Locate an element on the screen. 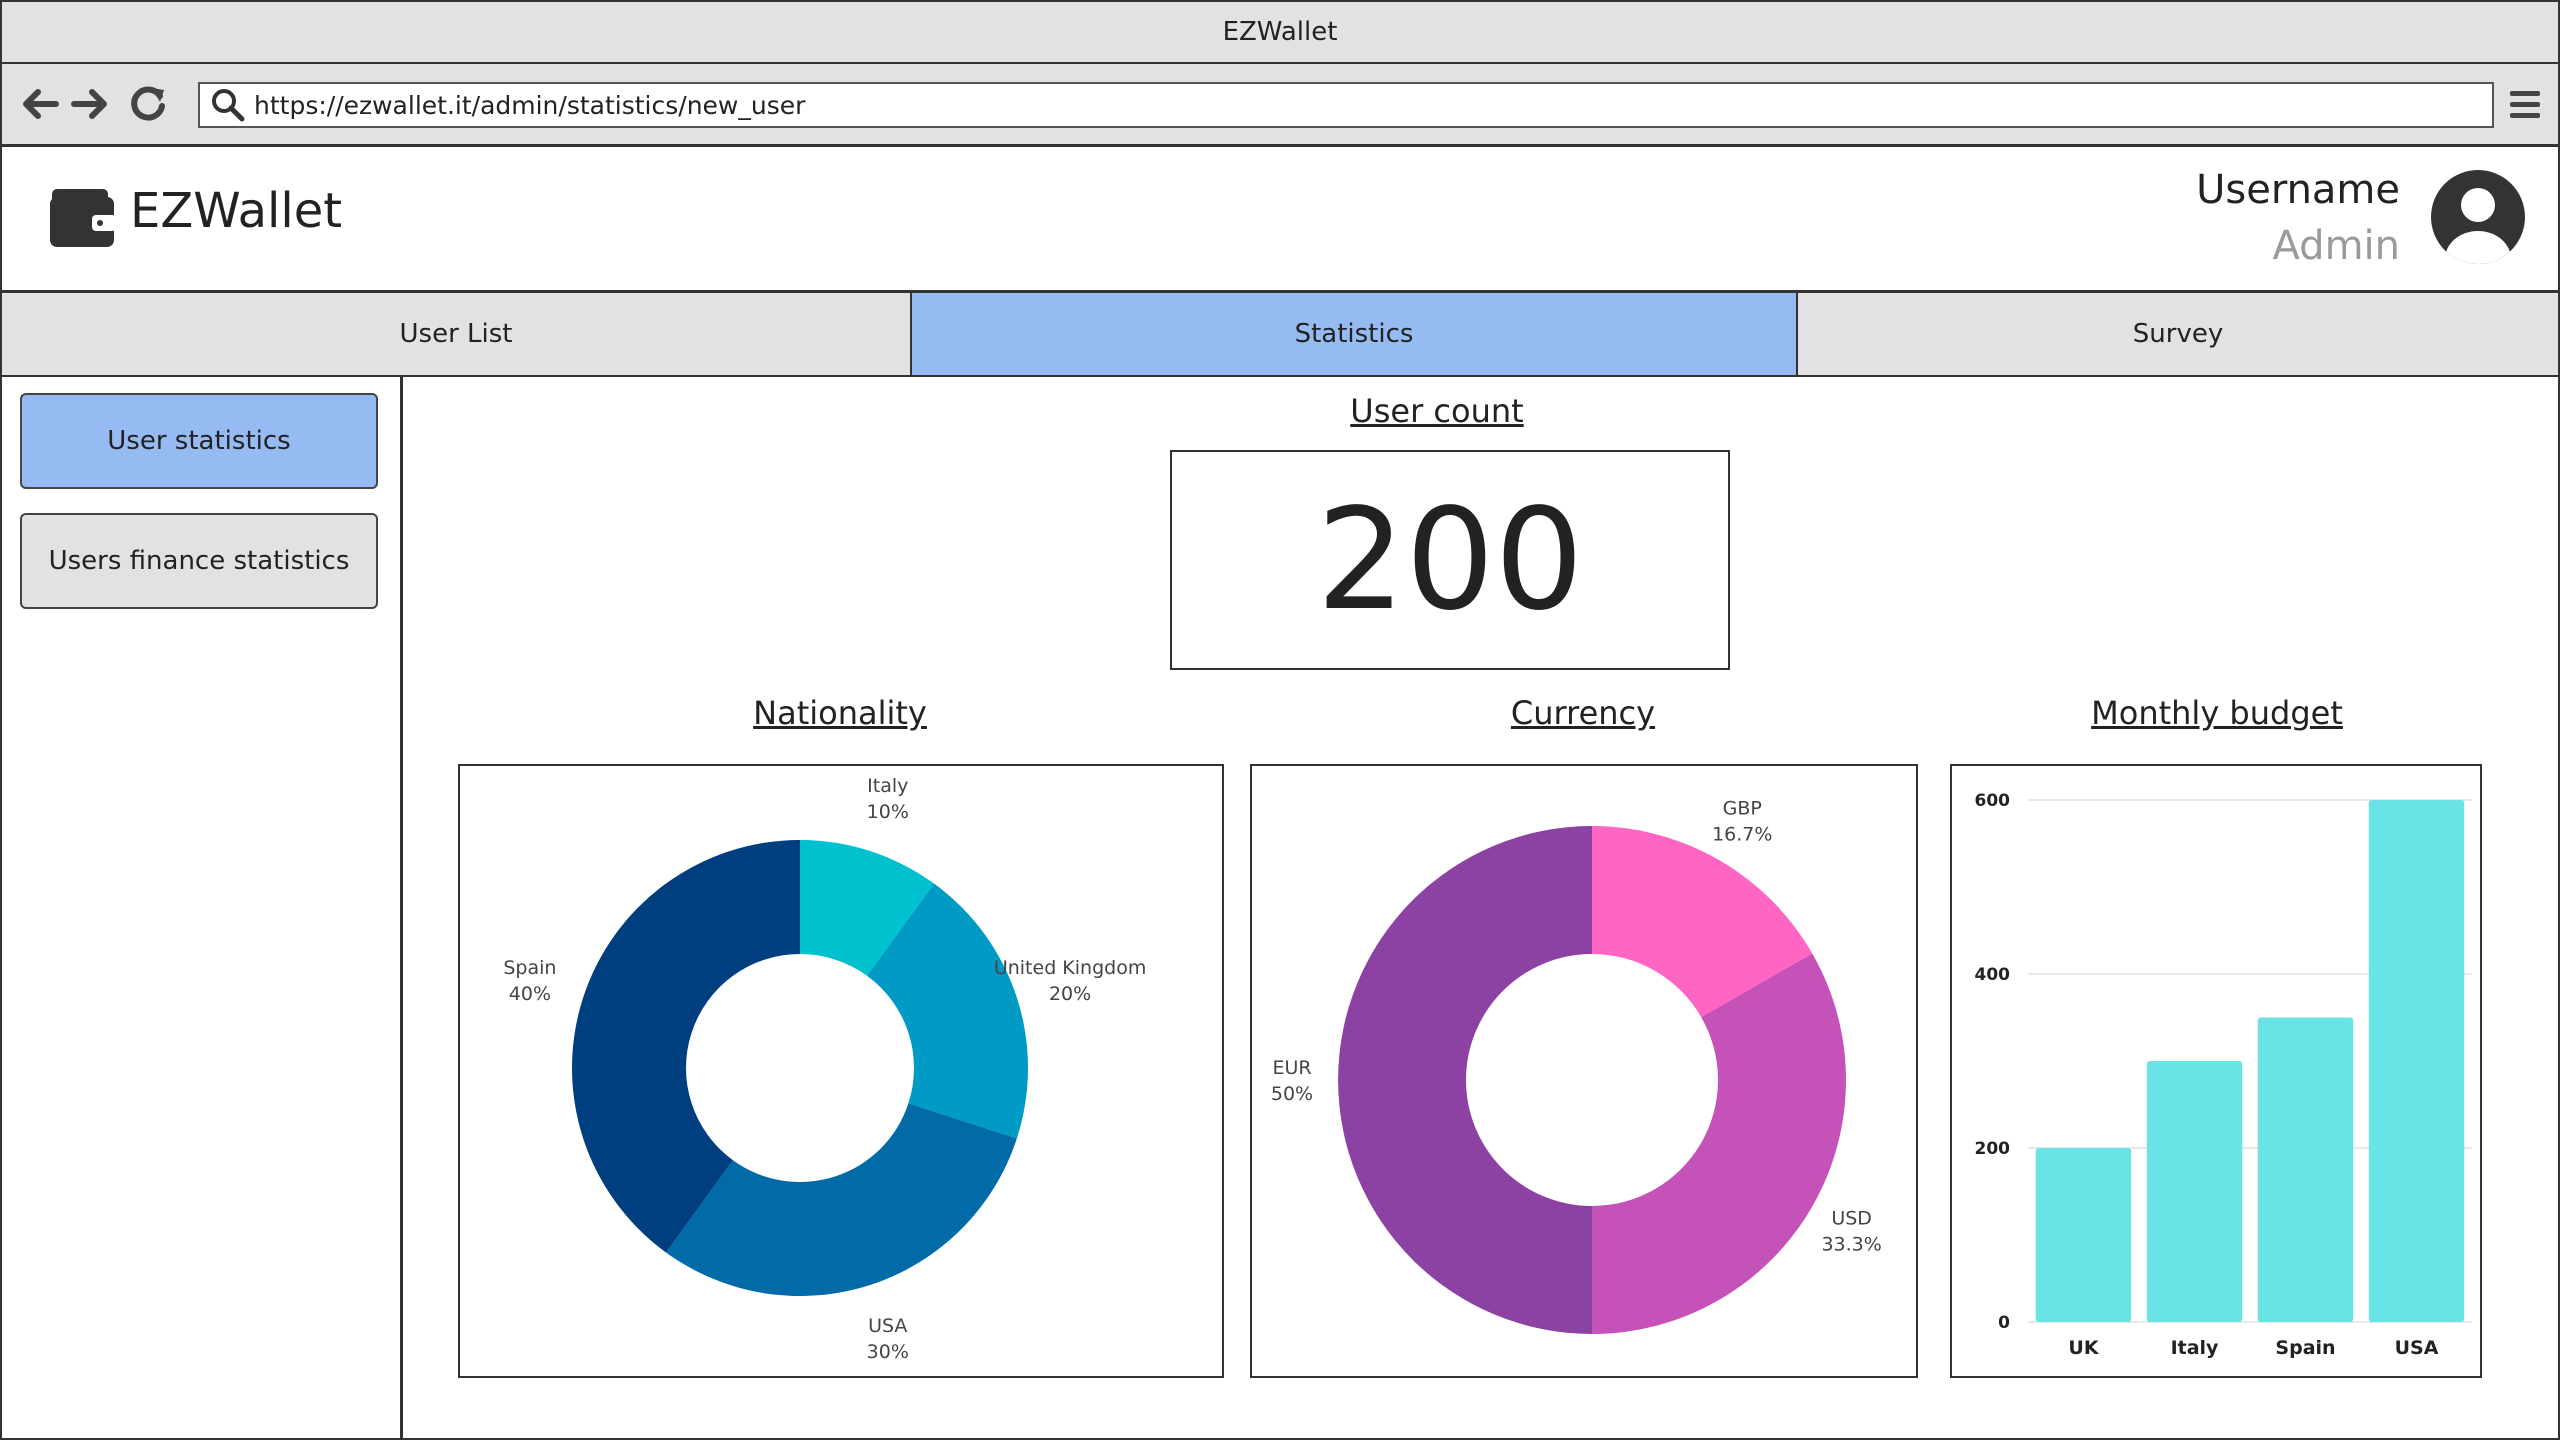  forward-arrow-icon is located at coordinates (90, 104).